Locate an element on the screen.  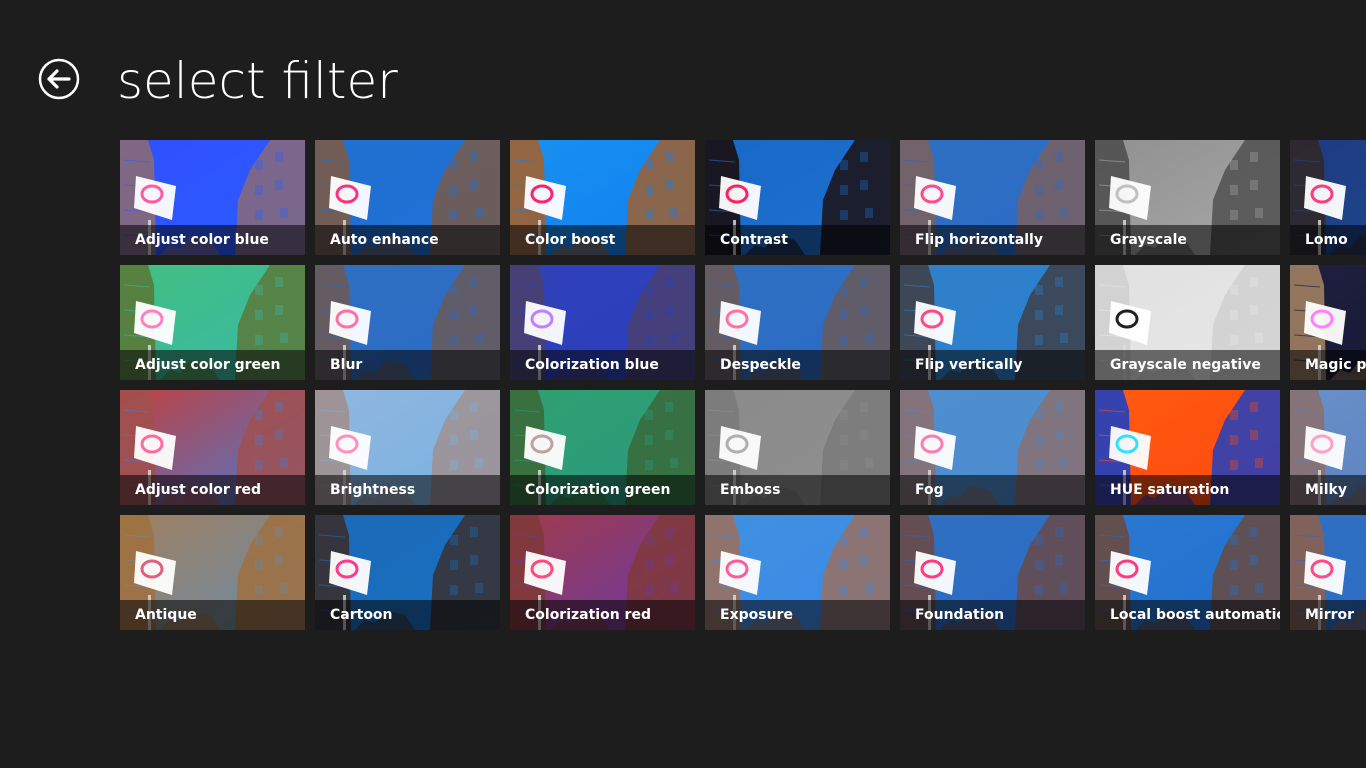
filter-label: Flip vertically is located at coordinates (969, 365).